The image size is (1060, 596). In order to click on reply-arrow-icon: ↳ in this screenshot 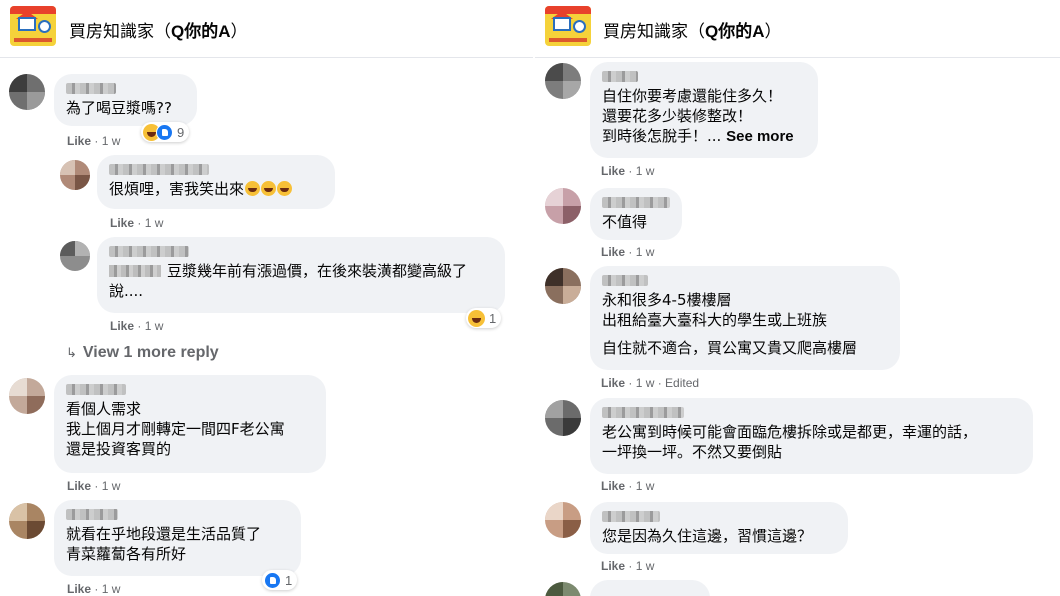, I will do `click(71, 352)`.